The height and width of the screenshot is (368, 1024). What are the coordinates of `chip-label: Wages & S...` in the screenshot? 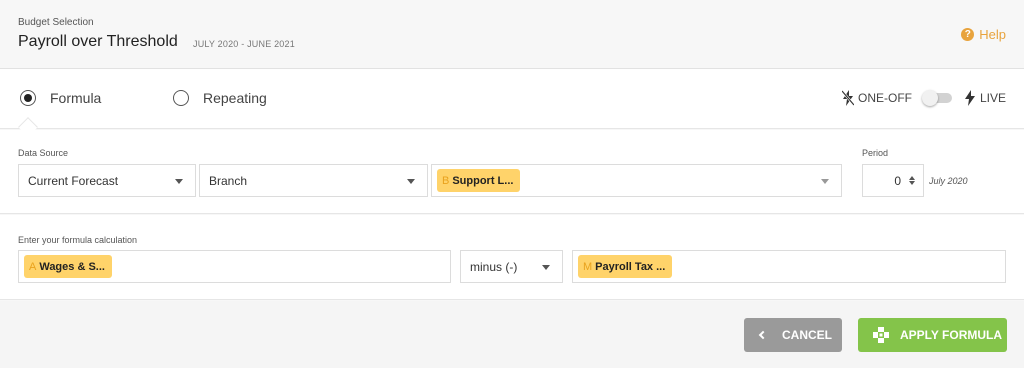 It's located at (72, 266).